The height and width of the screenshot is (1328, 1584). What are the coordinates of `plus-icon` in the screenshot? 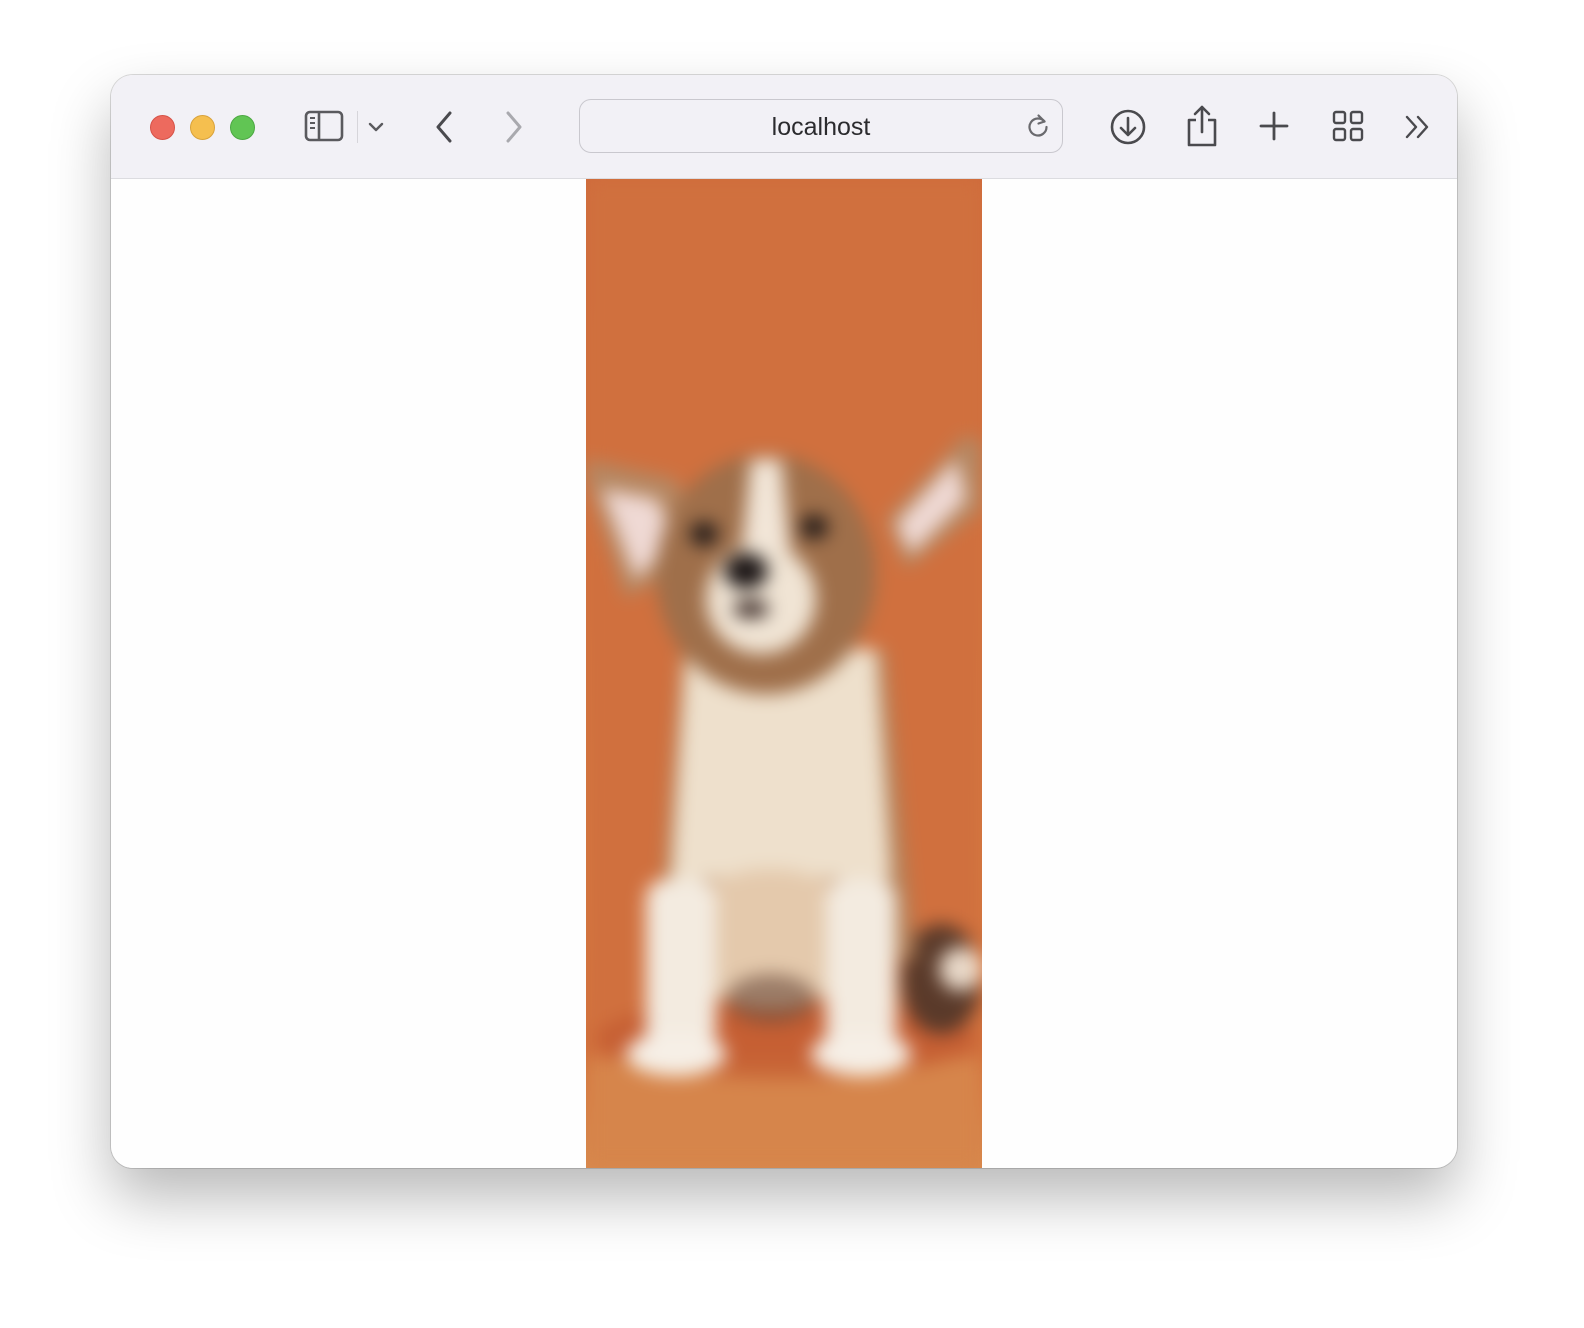 It's located at (1274, 126).